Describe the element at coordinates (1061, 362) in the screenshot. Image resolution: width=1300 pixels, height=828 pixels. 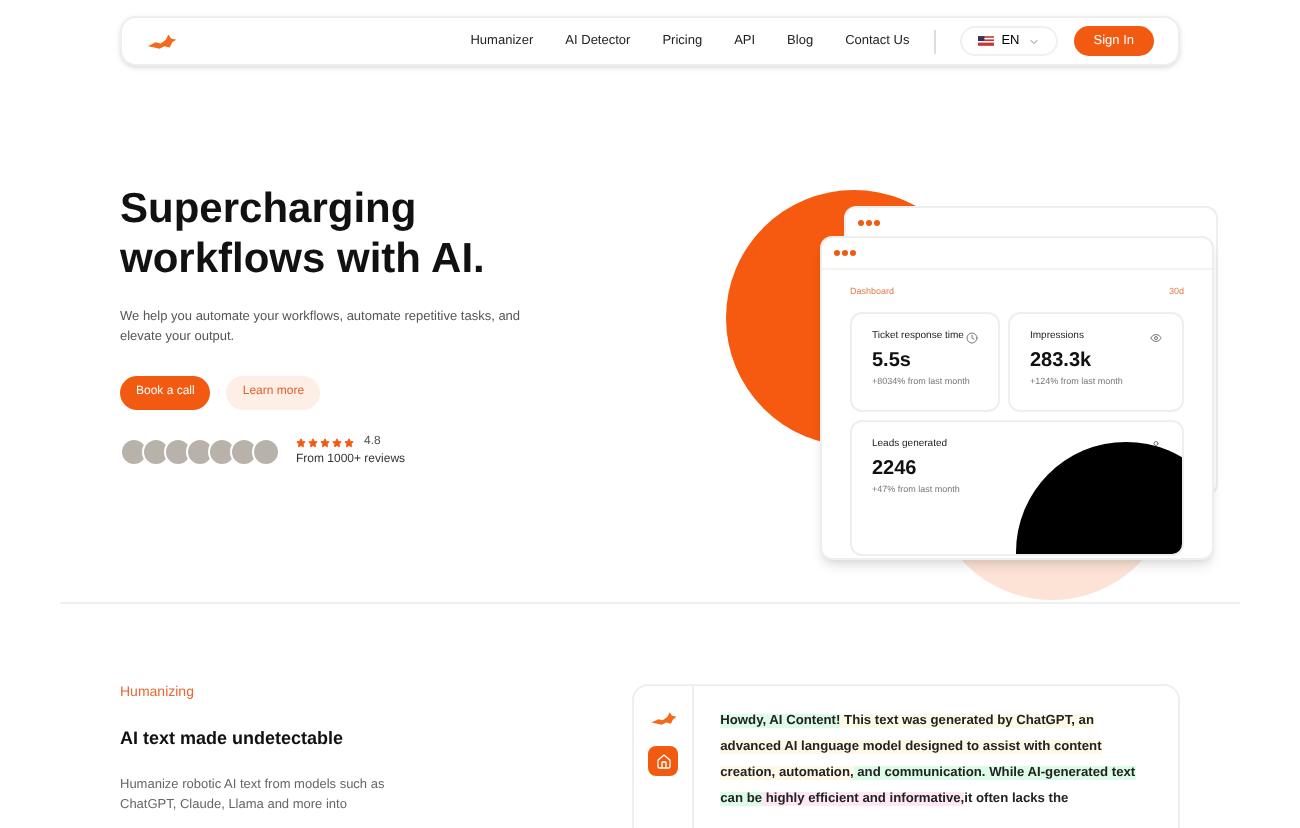
I see `stat-value: 283.3k` at that location.